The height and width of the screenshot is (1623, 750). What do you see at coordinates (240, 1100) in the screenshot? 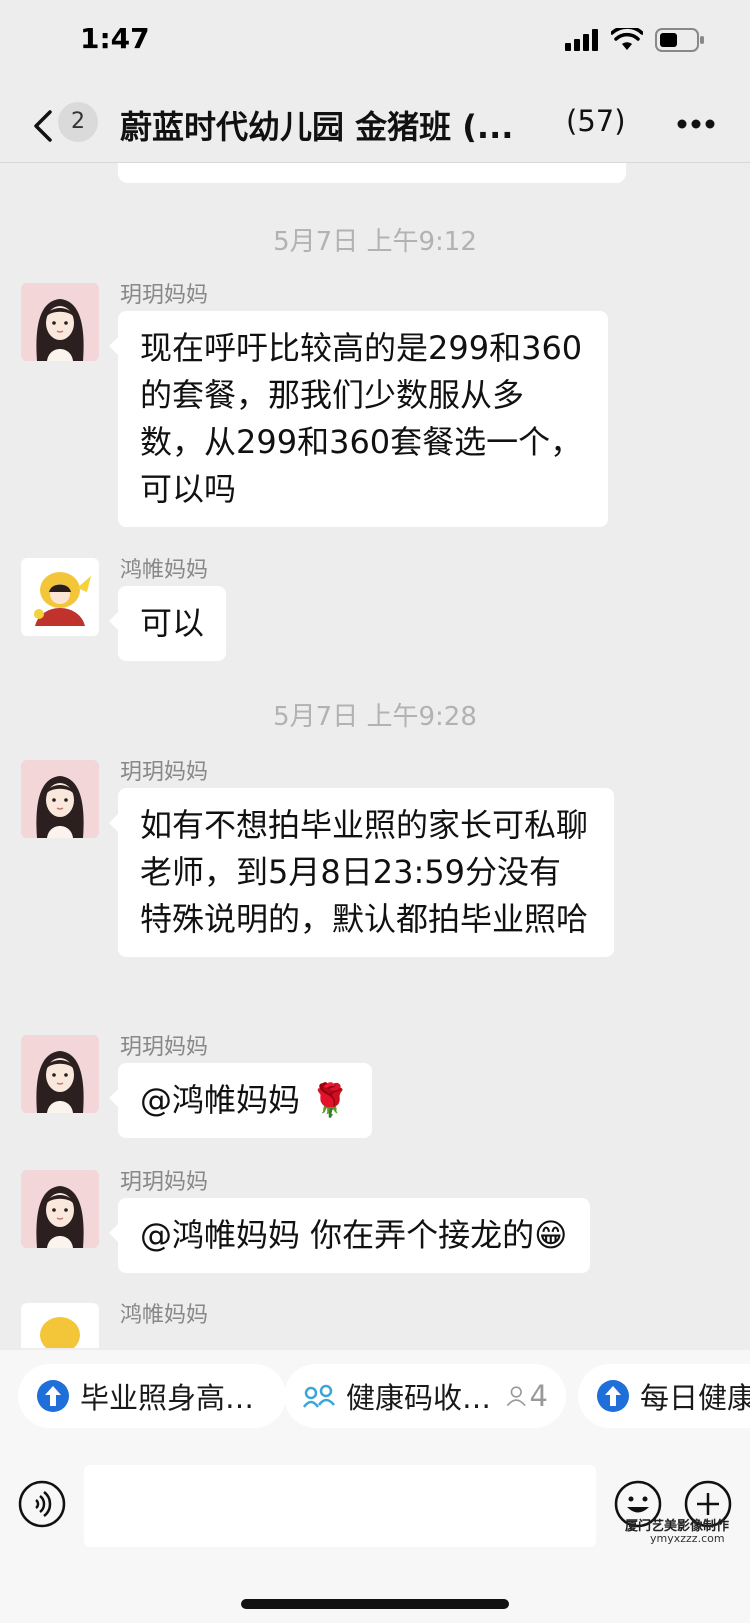
I see `message-bubble: @鸿帷妈妈 🌹` at bounding box center [240, 1100].